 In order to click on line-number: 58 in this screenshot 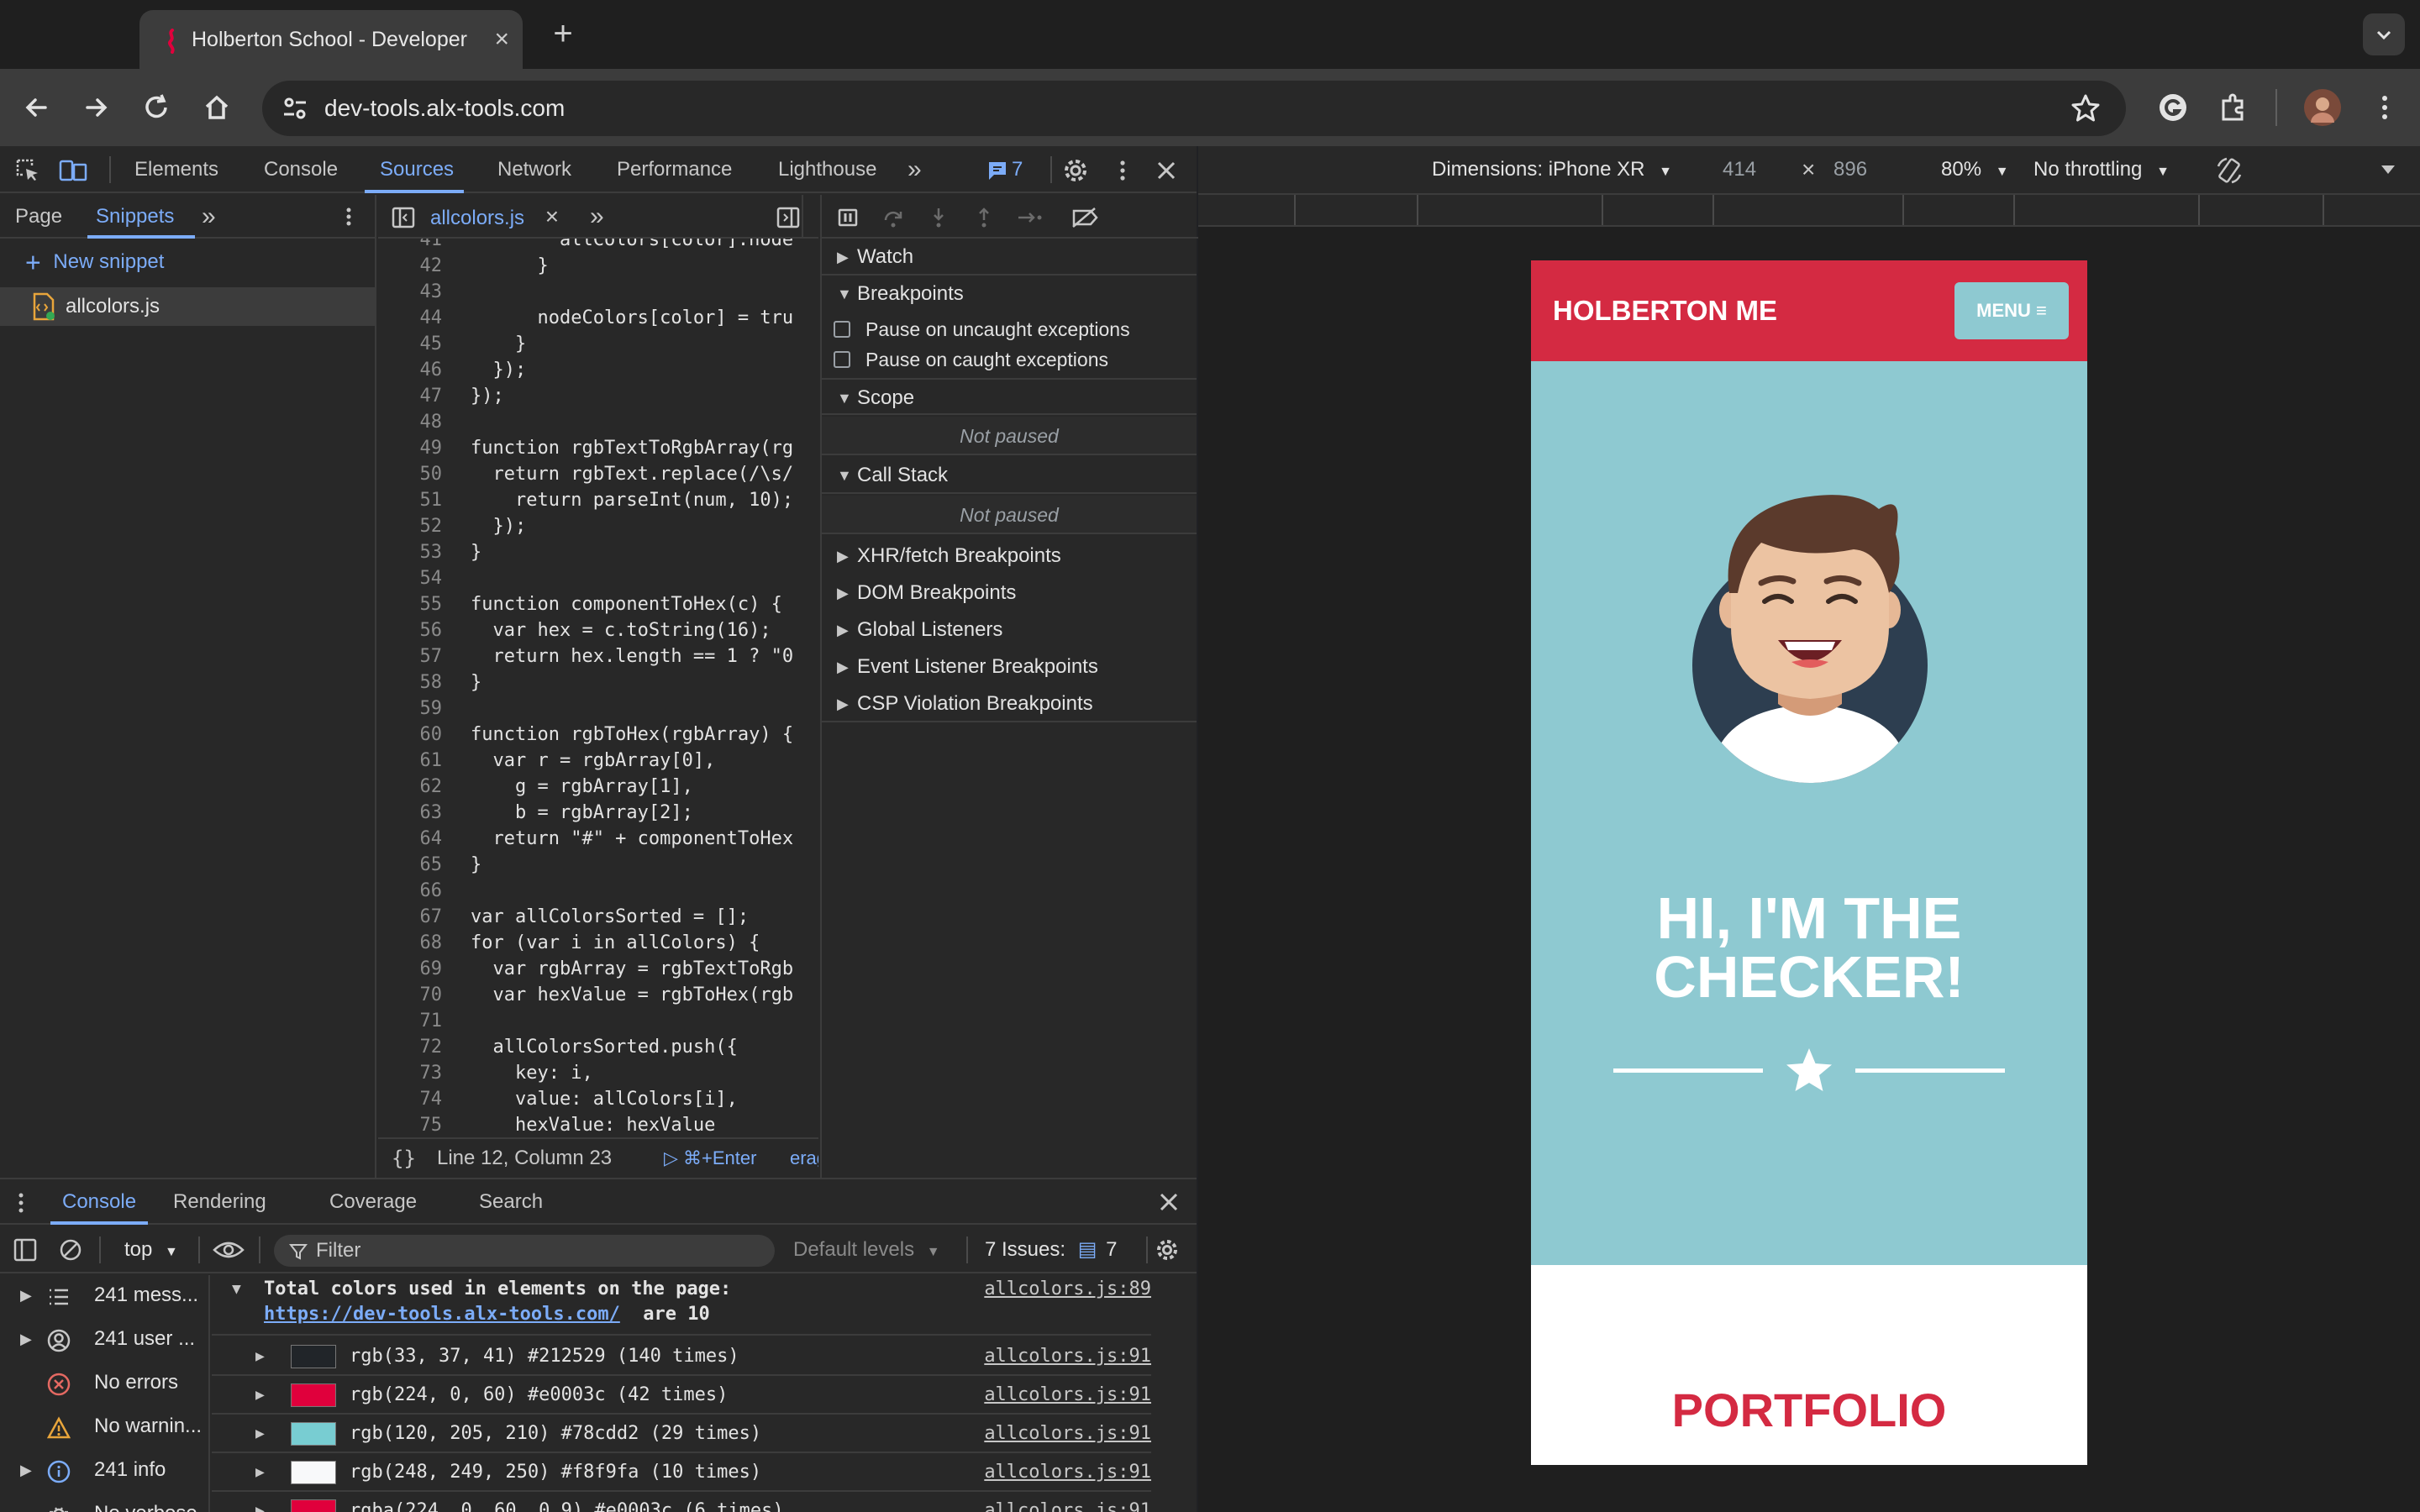, I will do `click(411, 682)`.